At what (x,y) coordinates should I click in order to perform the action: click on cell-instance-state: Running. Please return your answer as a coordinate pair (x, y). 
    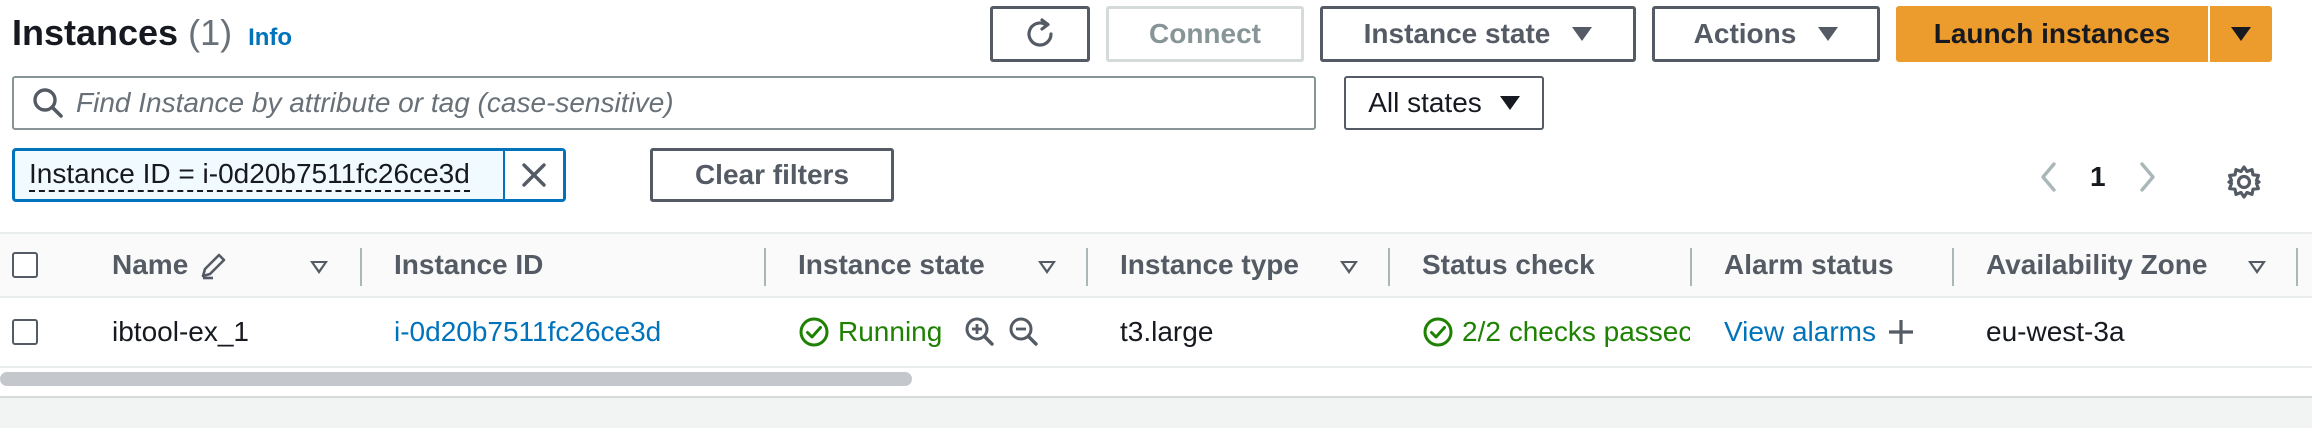
    Looking at the image, I should click on (919, 332).